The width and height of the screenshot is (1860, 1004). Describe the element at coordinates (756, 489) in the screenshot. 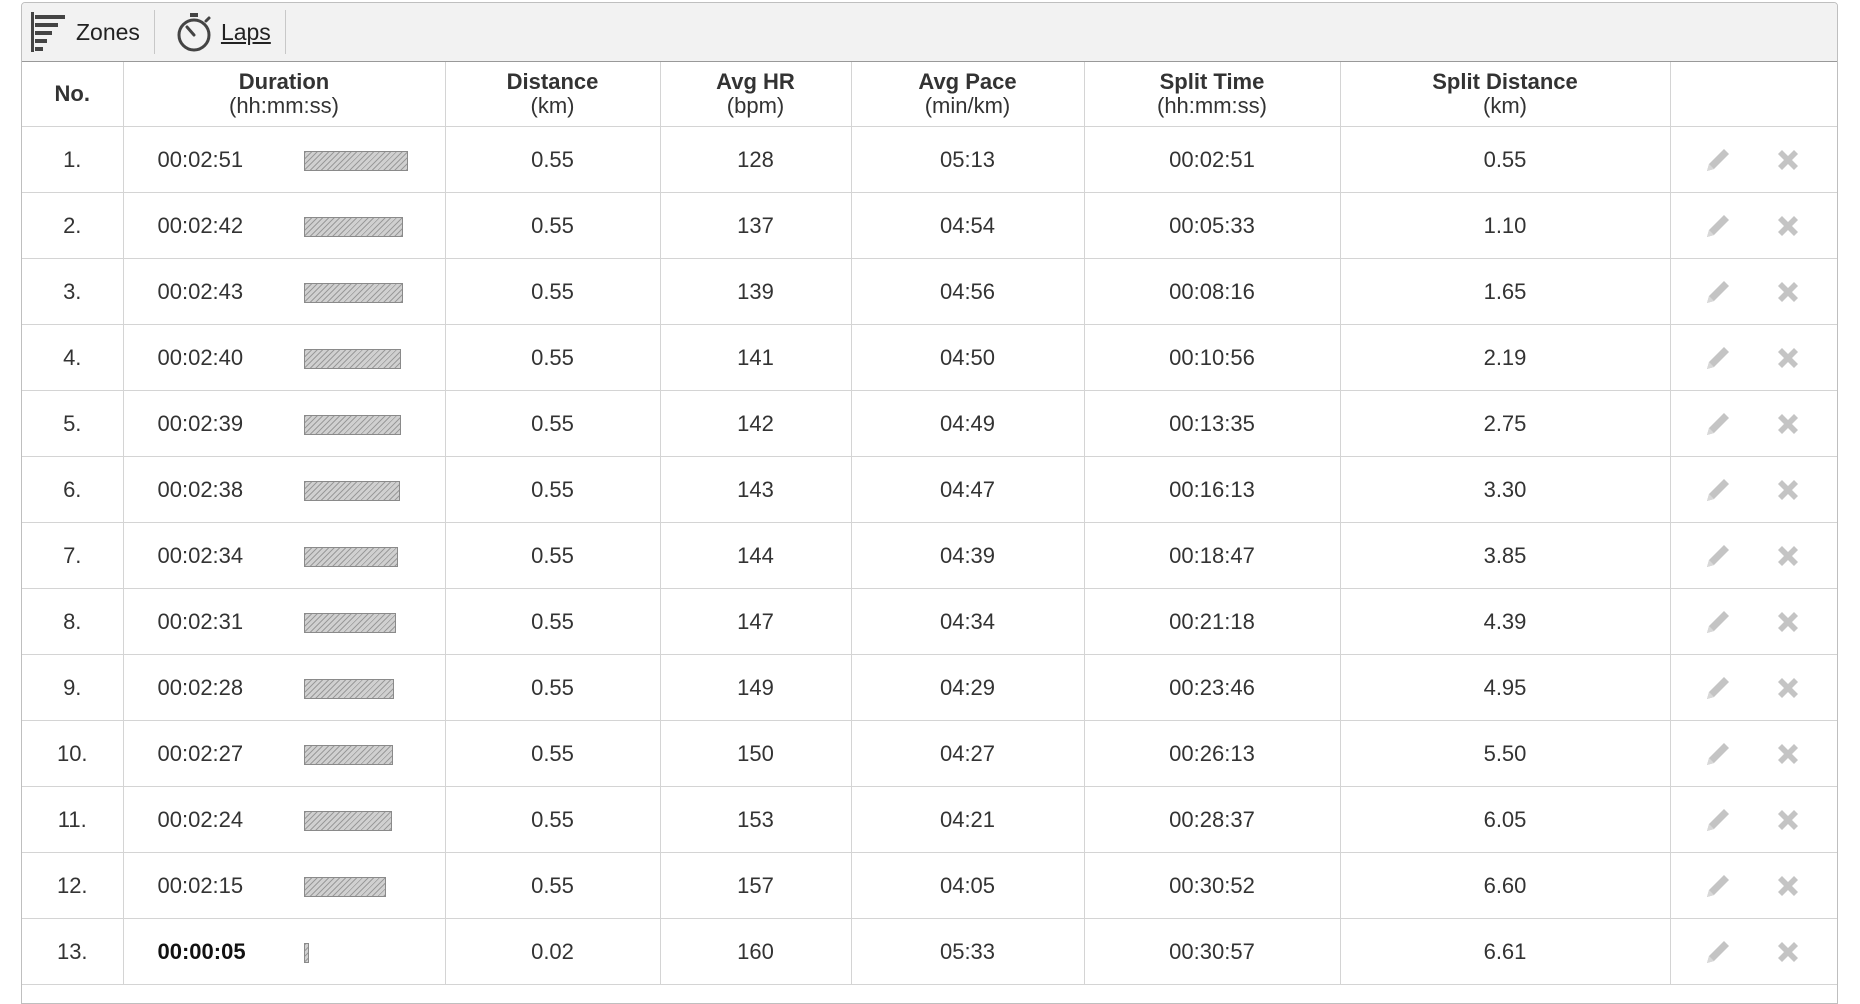

I see `cell-avg-hr: 143` at that location.